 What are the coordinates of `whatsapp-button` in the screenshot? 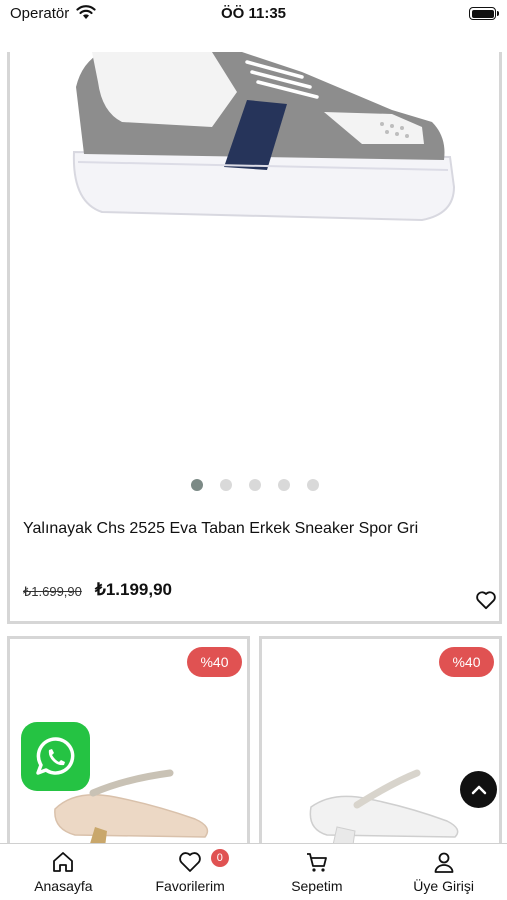 It's located at (55, 756).